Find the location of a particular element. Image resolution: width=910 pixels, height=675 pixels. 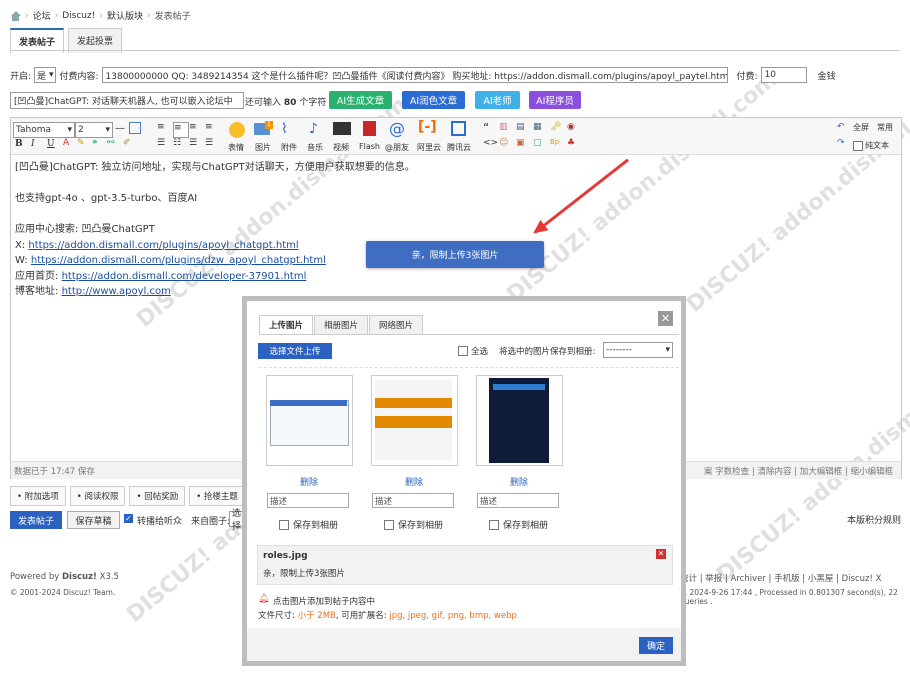

submit-post-button: 发表帖子 is located at coordinates (36, 520).